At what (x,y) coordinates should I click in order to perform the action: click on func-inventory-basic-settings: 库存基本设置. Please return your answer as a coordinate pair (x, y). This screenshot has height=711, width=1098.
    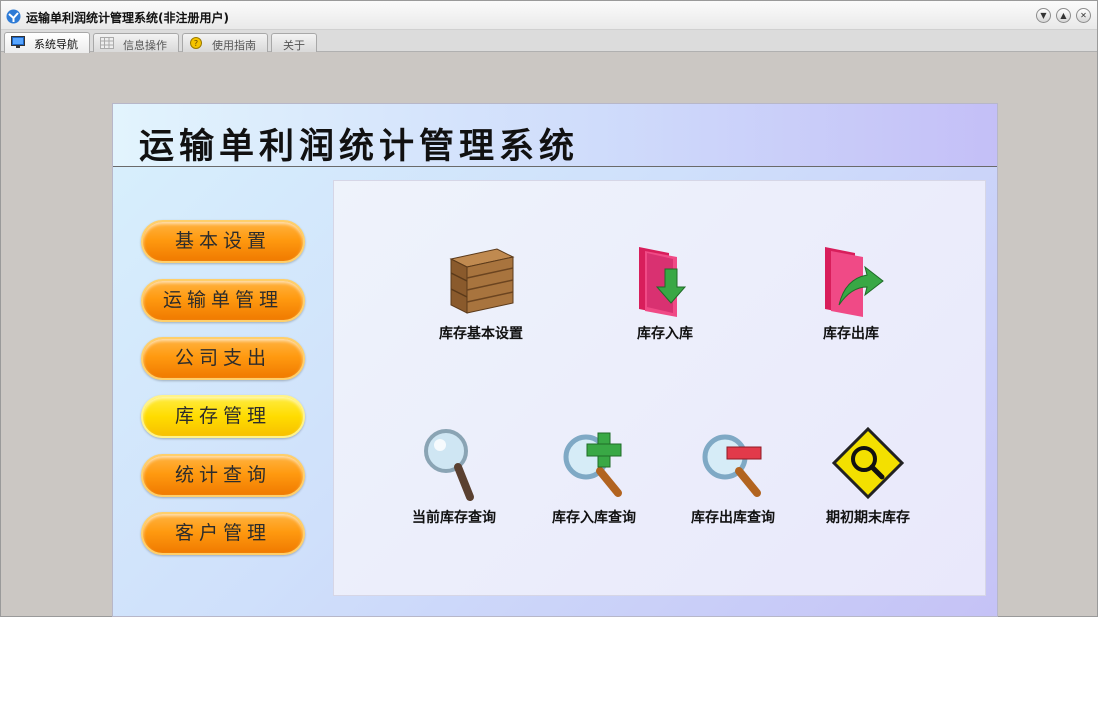
    Looking at the image, I should click on (481, 298).